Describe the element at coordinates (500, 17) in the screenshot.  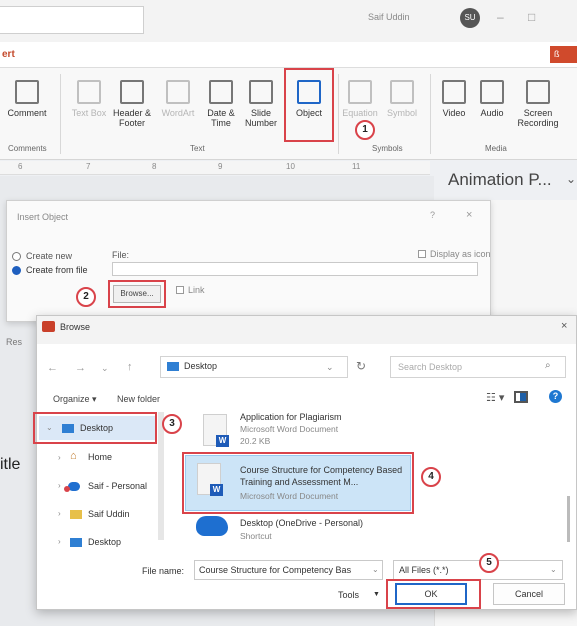
I see `minimize-icon: –` at that location.